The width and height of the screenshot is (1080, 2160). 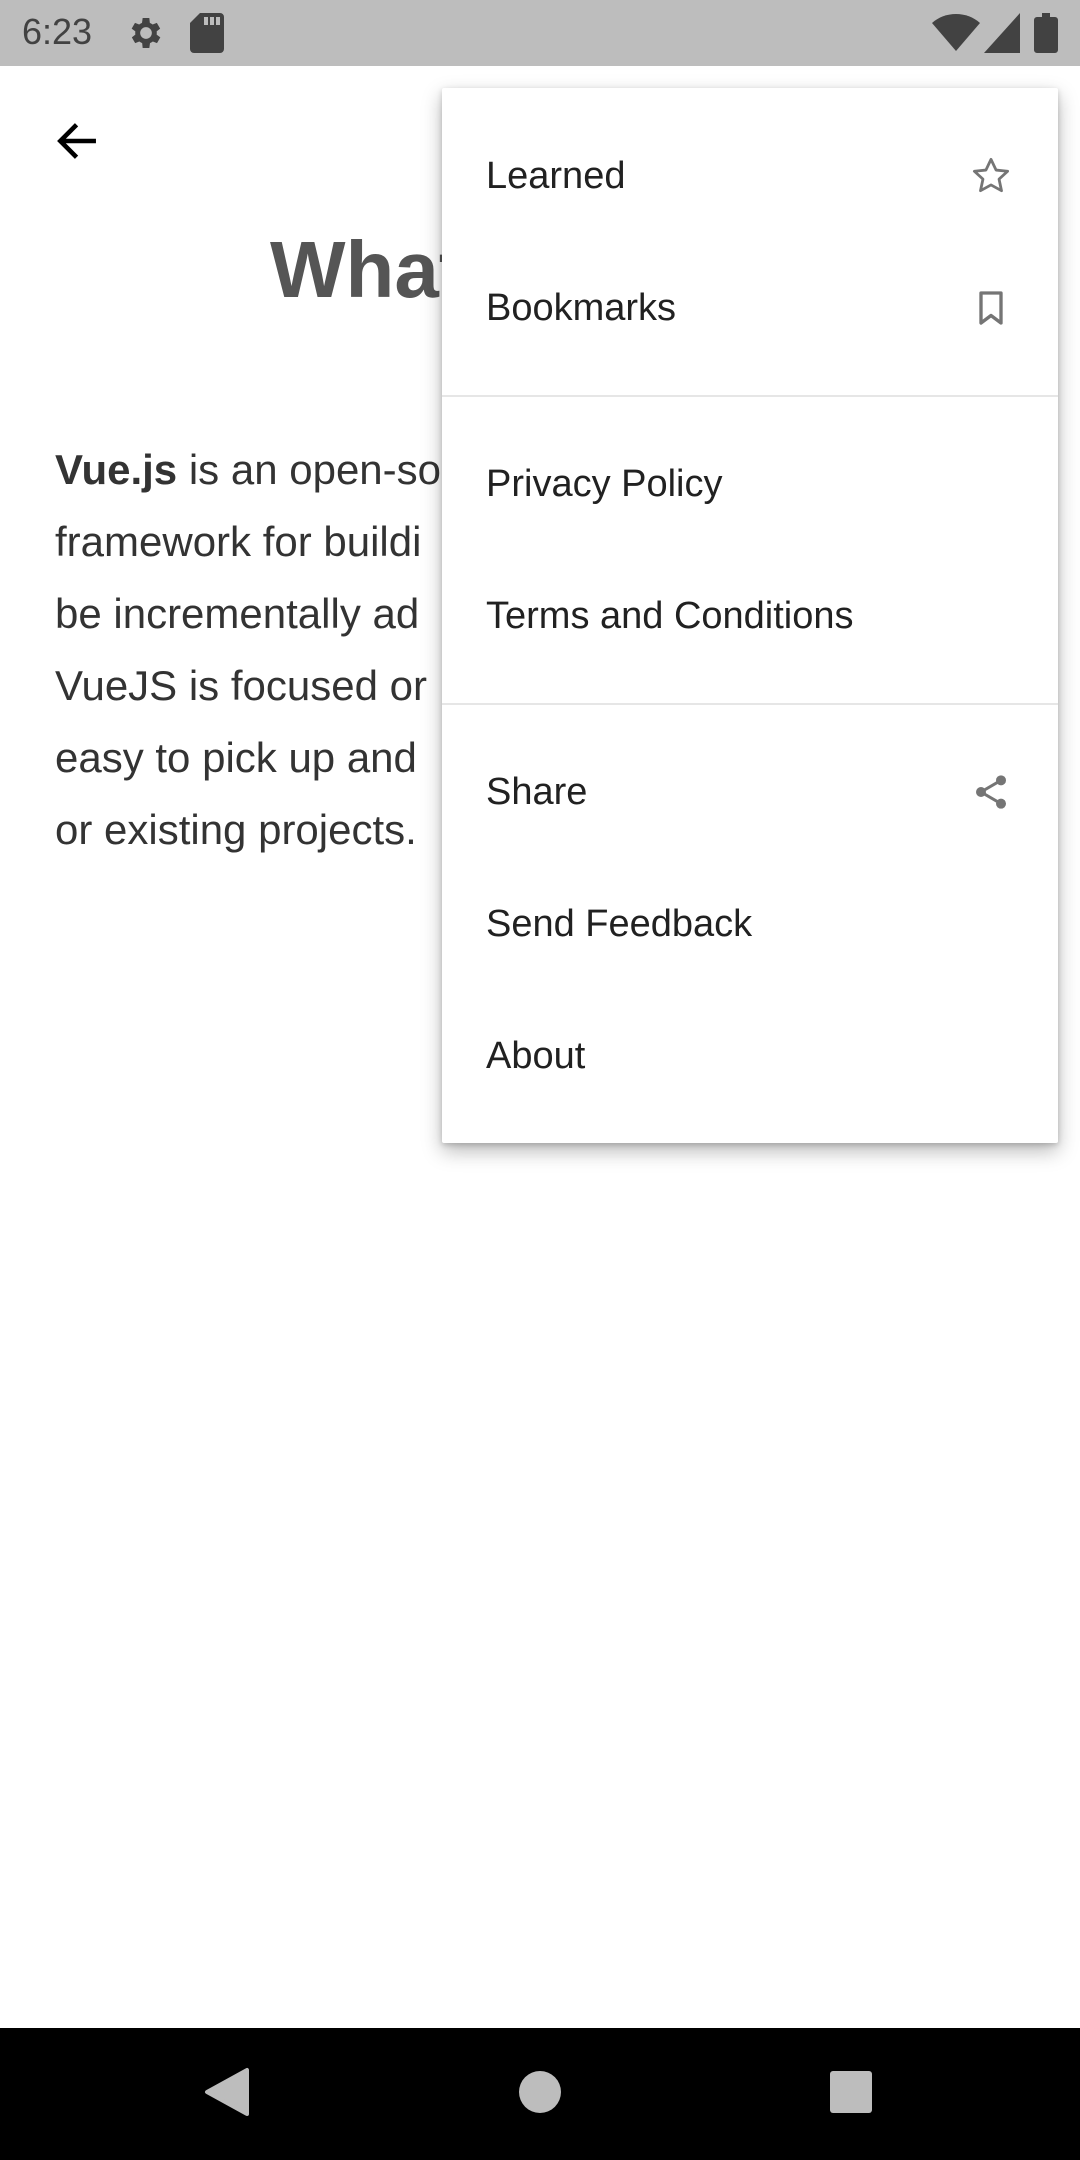 What do you see at coordinates (1002, 33) in the screenshot?
I see `signal-icon` at bounding box center [1002, 33].